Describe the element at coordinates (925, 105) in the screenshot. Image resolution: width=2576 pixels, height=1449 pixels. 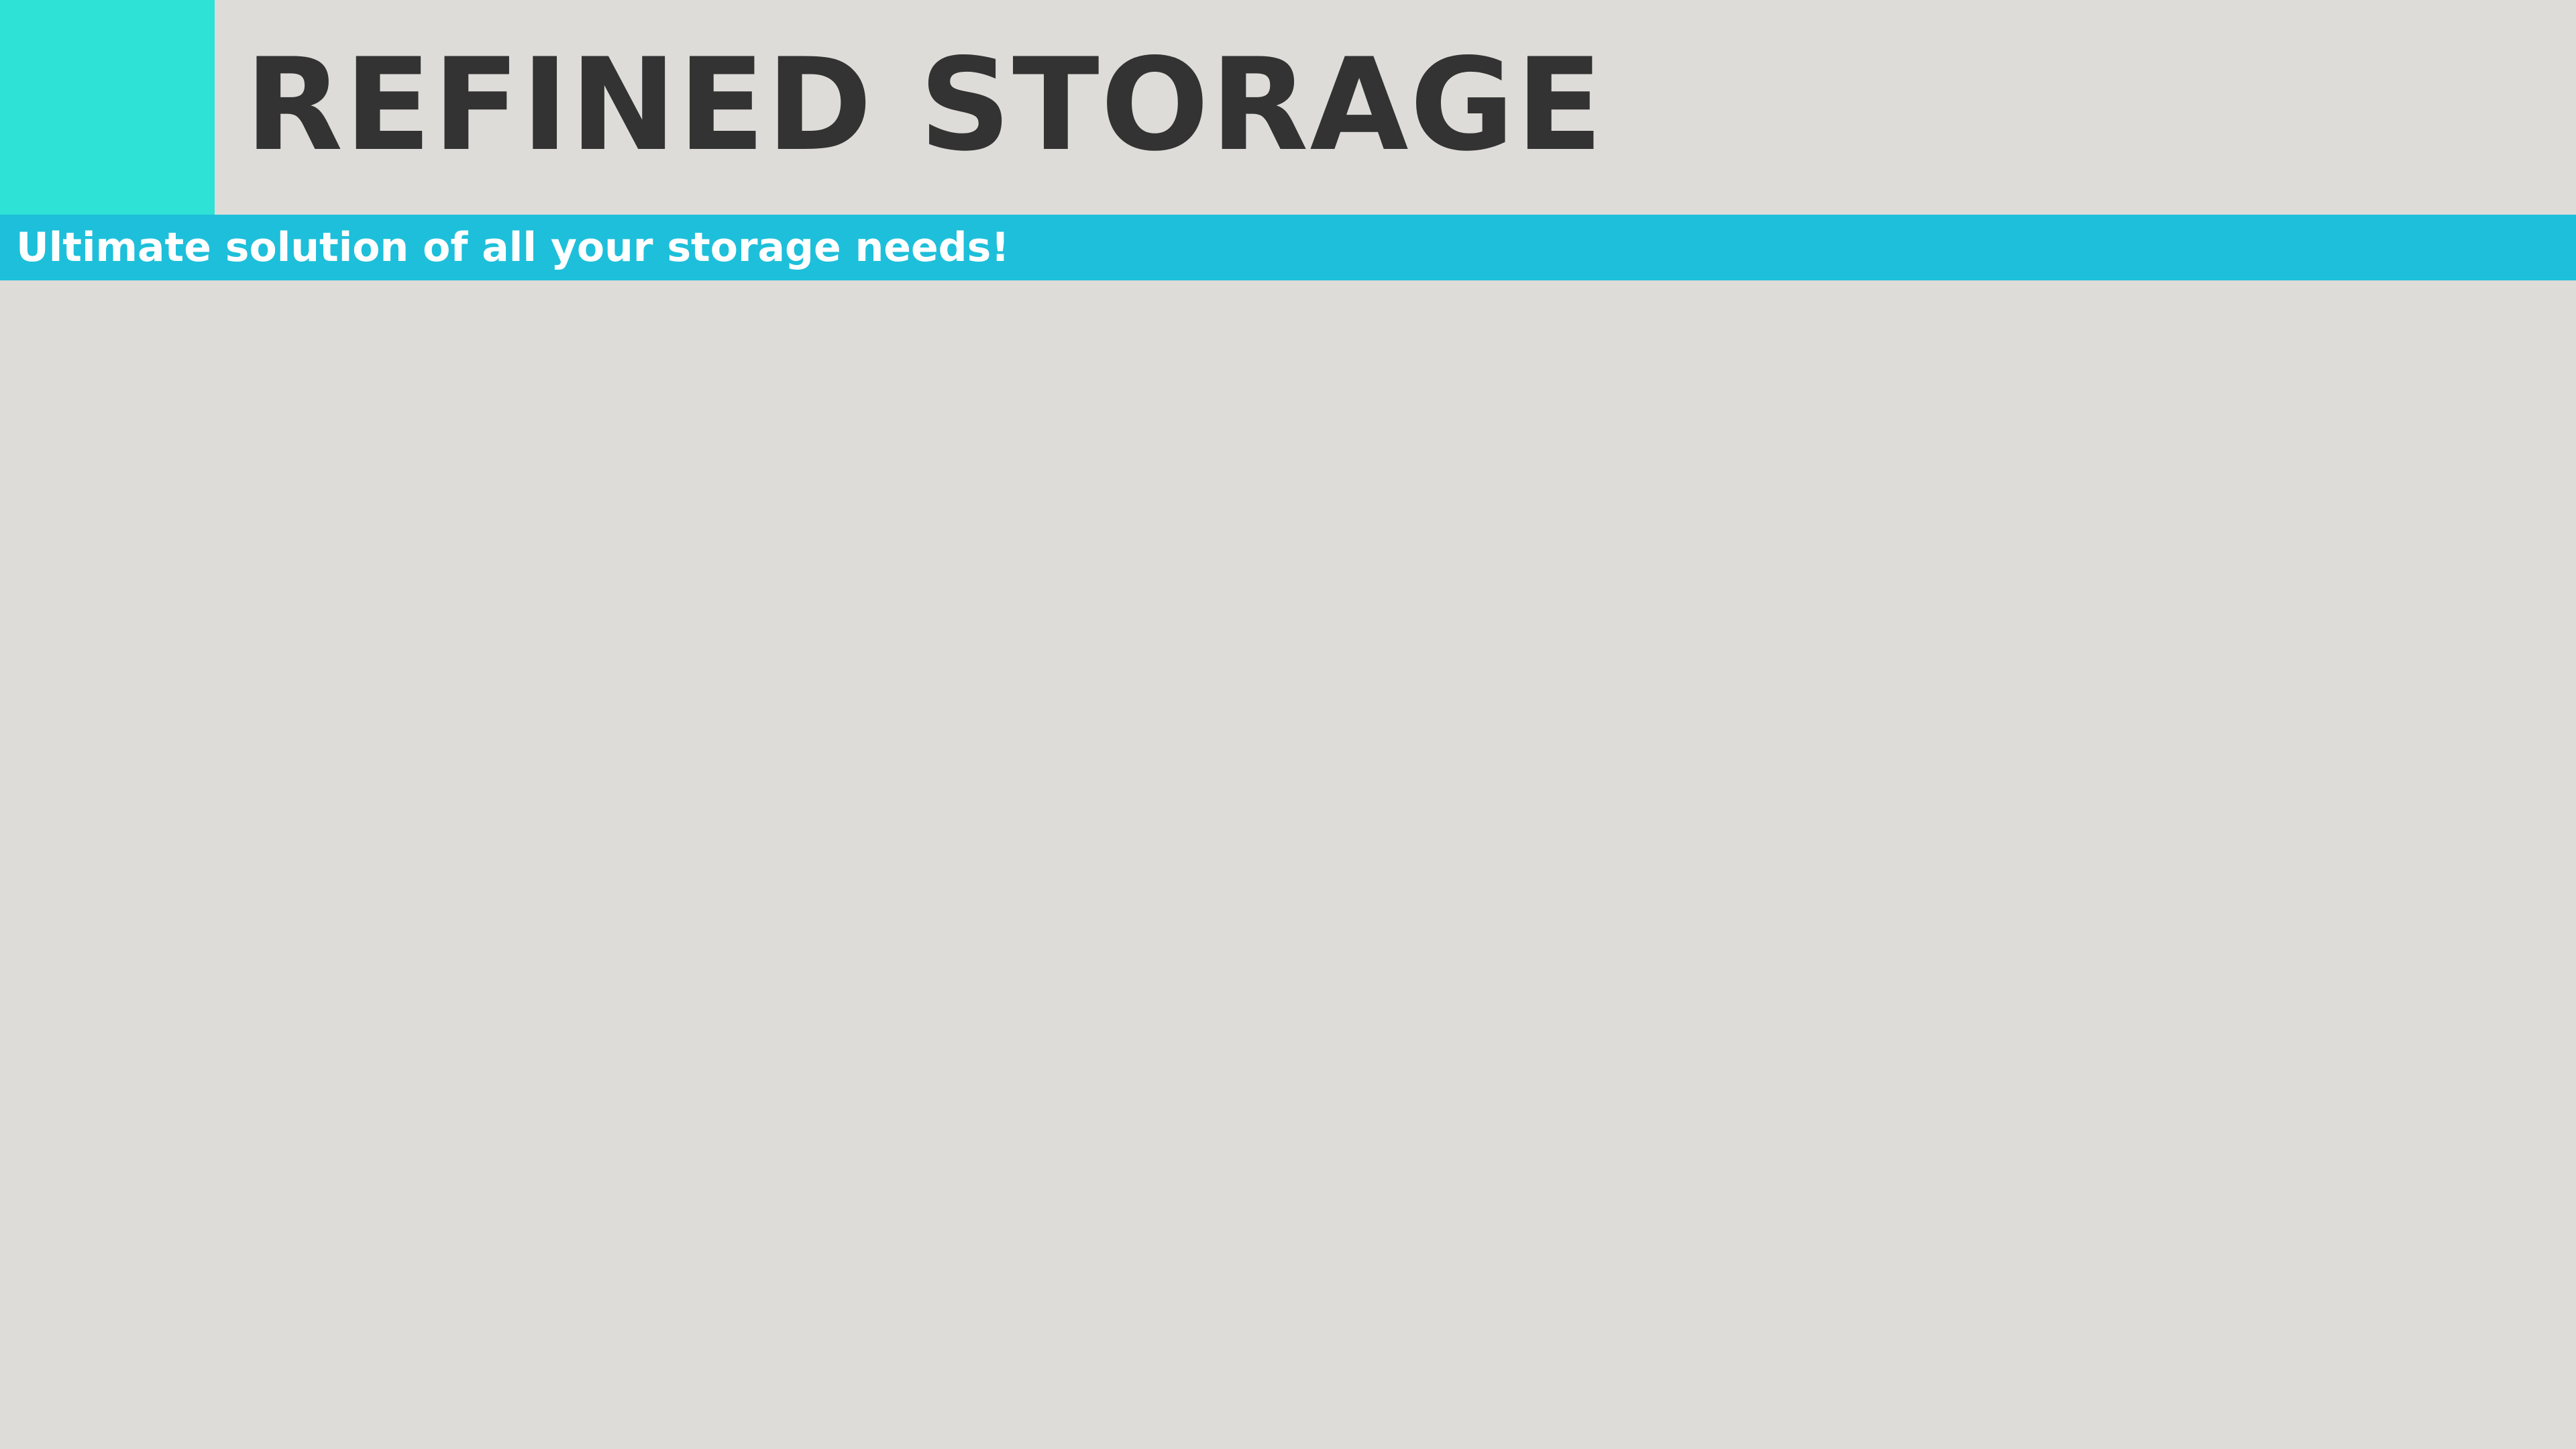
I see `page-title: REFINED STORAGE` at that location.